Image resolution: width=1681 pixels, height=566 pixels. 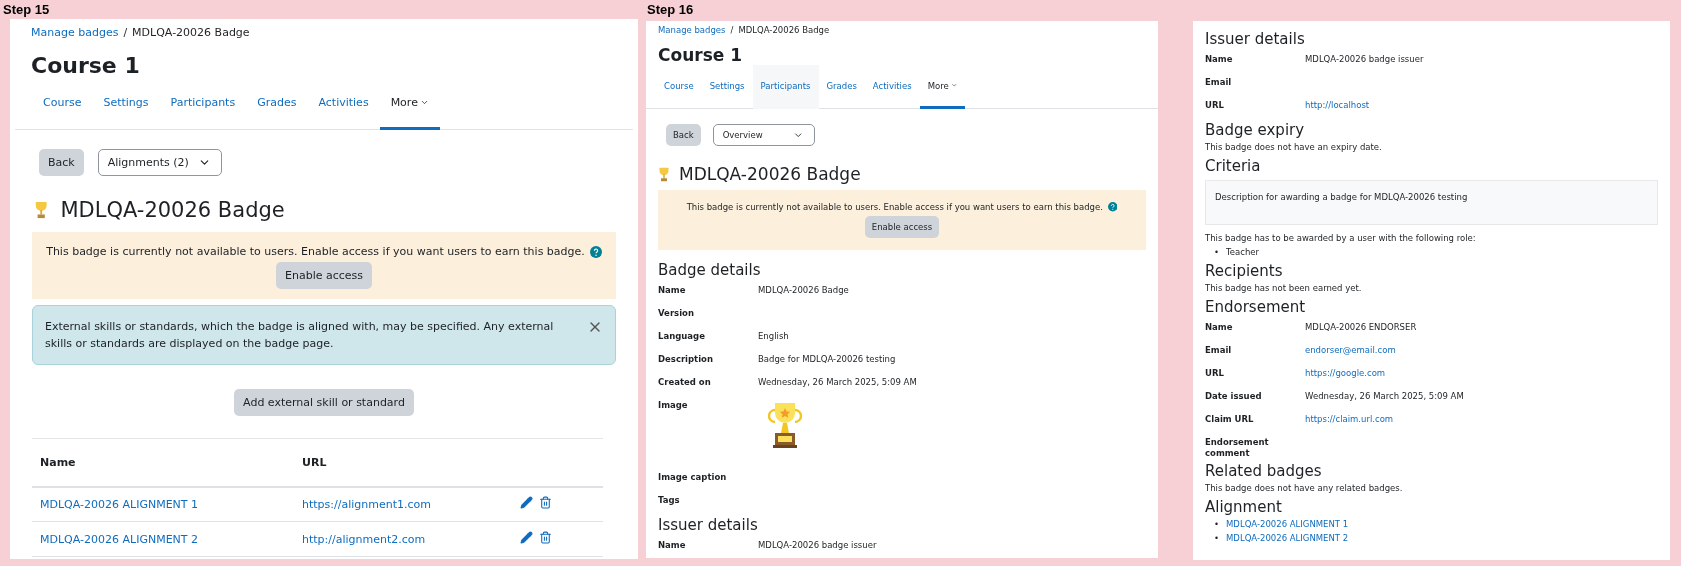 I want to click on field-value: English, so click(x=774, y=336).